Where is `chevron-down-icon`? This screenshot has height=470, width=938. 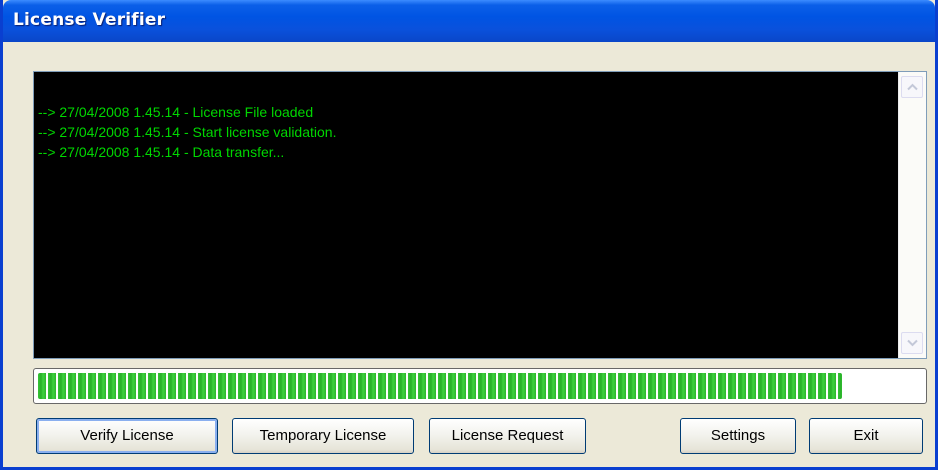 chevron-down-icon is located at coordinates (912, 343).